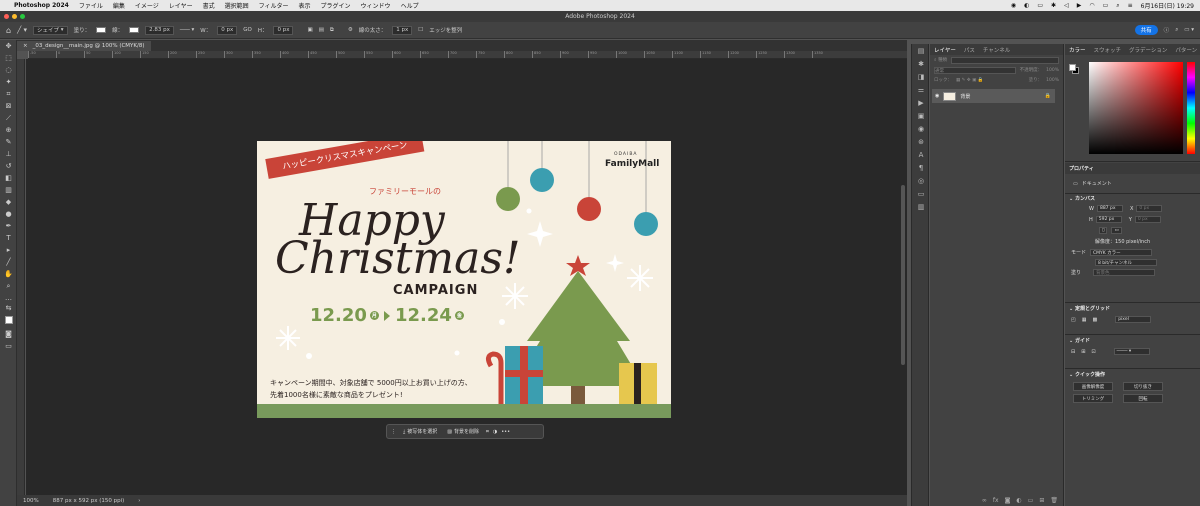 Image resolution: width=1200 pixels, height=506 pixels. What do you see at coordinates (1143, 386) in the screenshot?
I see `crop-button: 切り抜き` at bounding box center [1143, 386].